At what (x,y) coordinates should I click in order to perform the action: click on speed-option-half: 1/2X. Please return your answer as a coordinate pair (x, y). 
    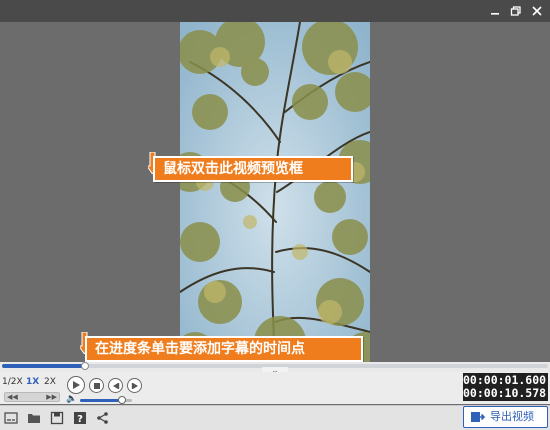
    Looking at the image, I should click on (12, 382).